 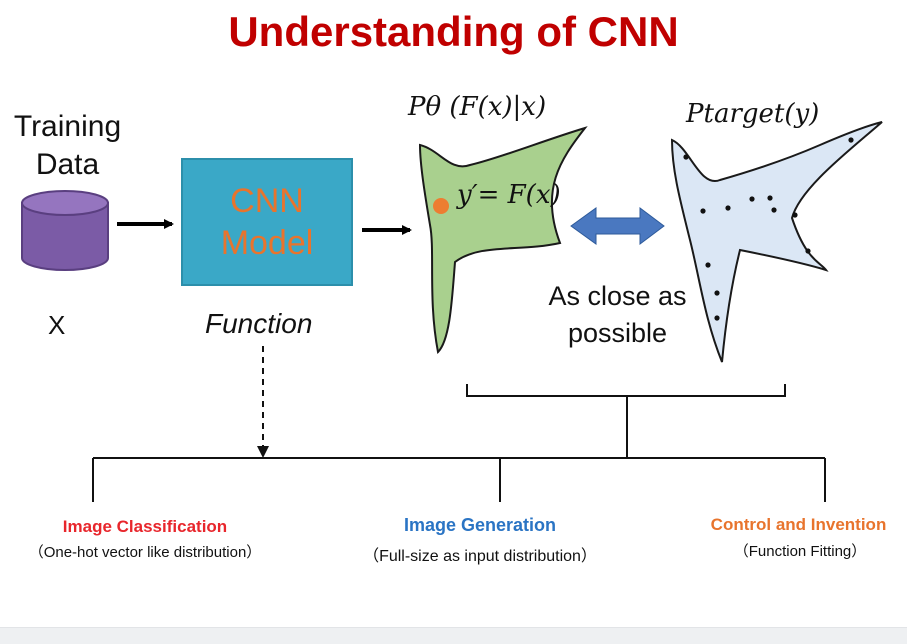 What do you see at coordinates (267, 243) in the screenshot?
I see `cnn-model-line2: Model` at bounding box center [267, 243].